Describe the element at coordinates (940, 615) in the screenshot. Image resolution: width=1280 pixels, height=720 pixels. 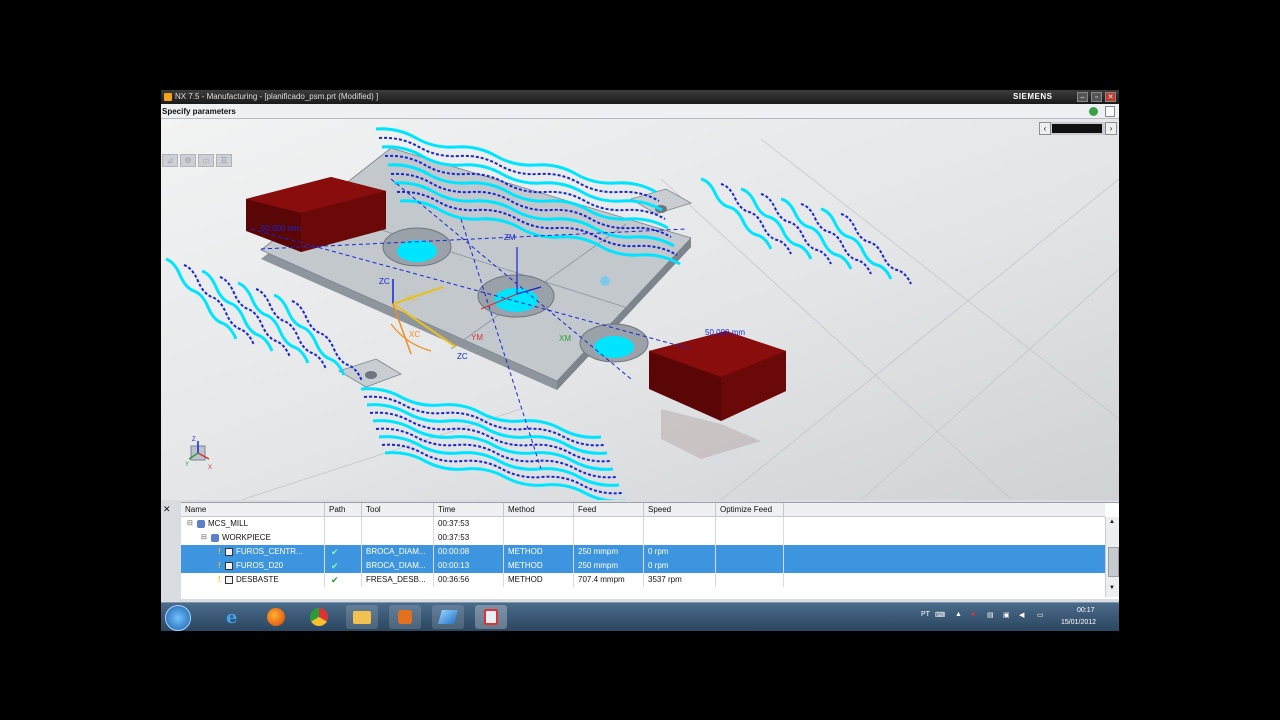
I see `keyboard-icon: ⌨` at that location.